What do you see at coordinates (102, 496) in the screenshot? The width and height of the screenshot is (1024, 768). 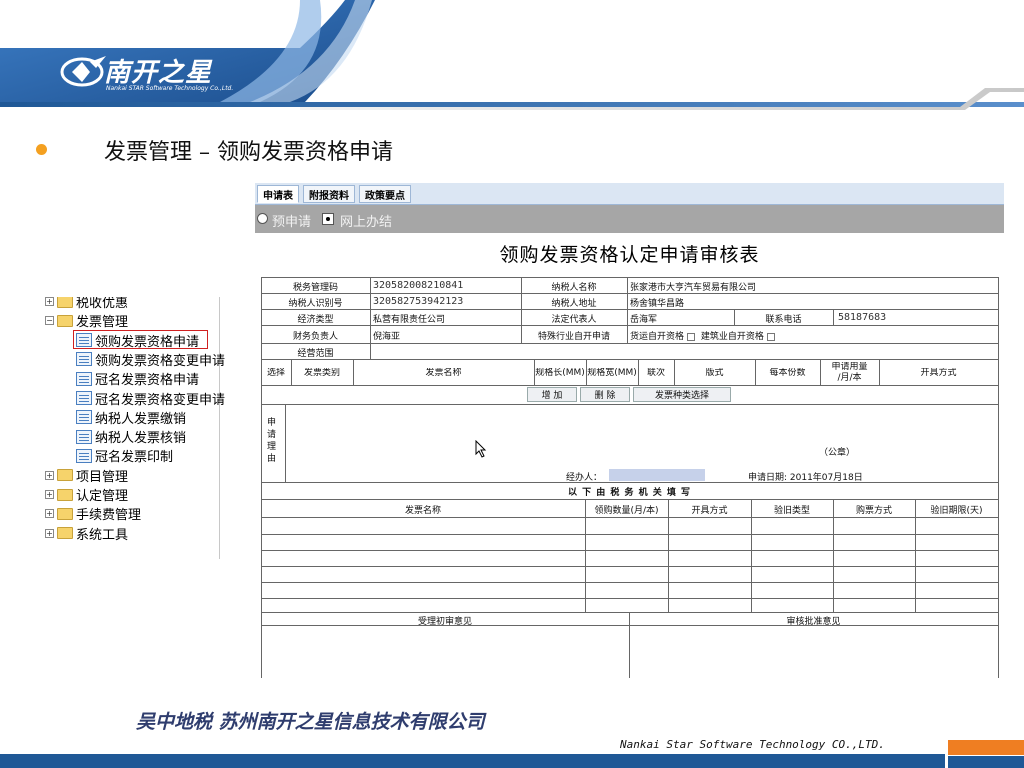 I see `tree-item-label: 认定管理` at bounding box center [102, 496].